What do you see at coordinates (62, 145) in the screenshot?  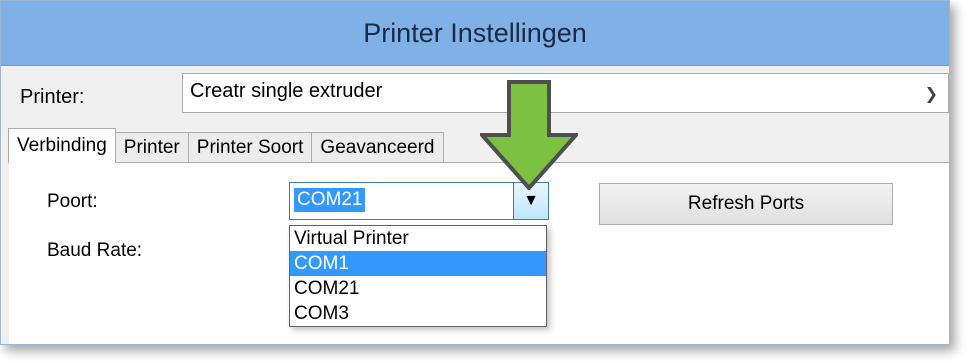 I see `tab-verbinding: Verbinding` at bounding box center [62, 145].